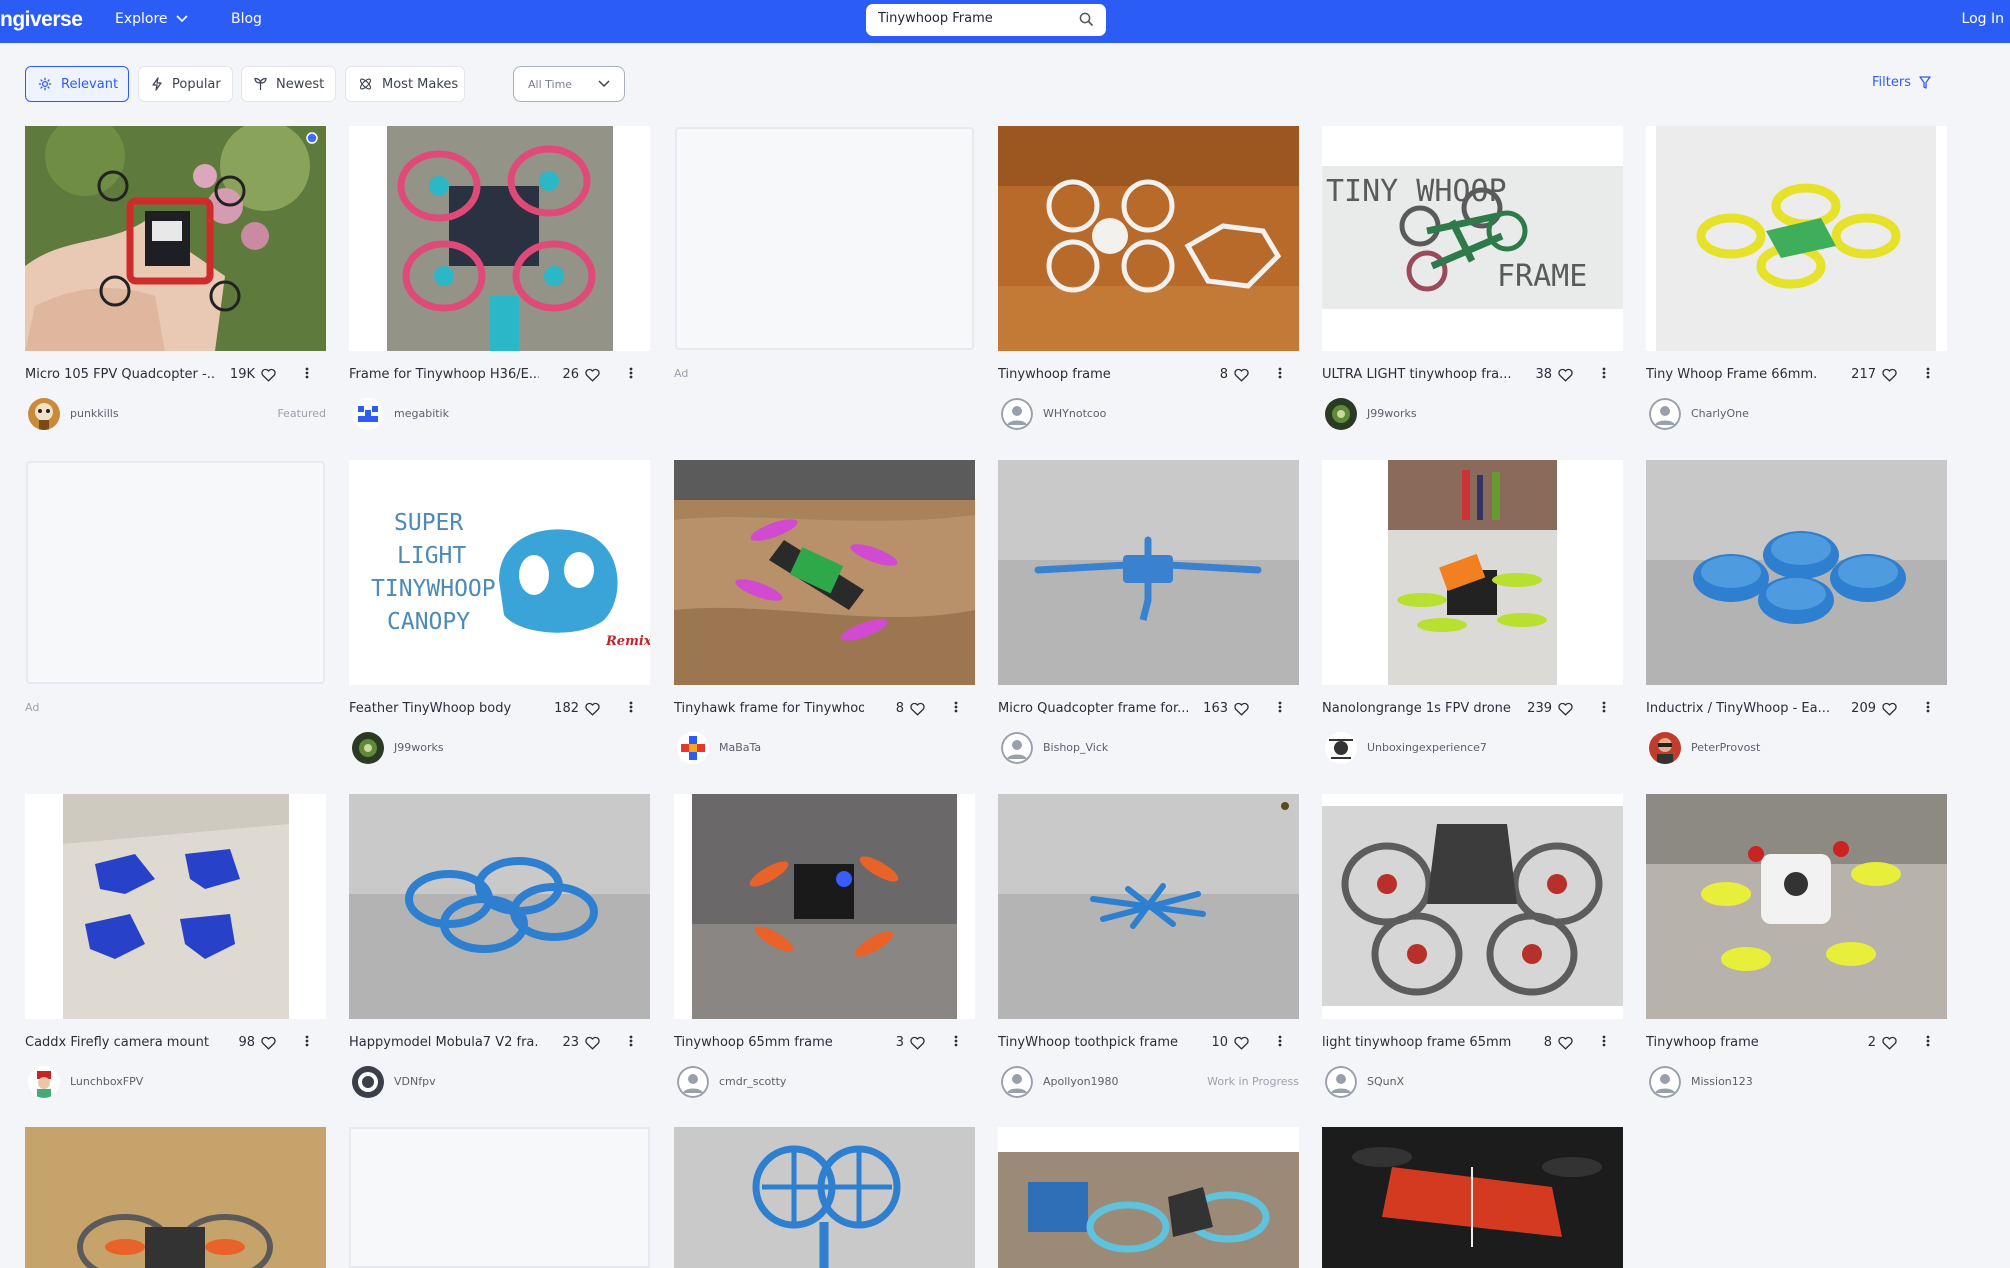 The height and width of the screenshot is (1268, 2010). Describe the element at coordinates (752, 1081) in the screenshot. I see `creator-name: cmdr_scotty` at that location.